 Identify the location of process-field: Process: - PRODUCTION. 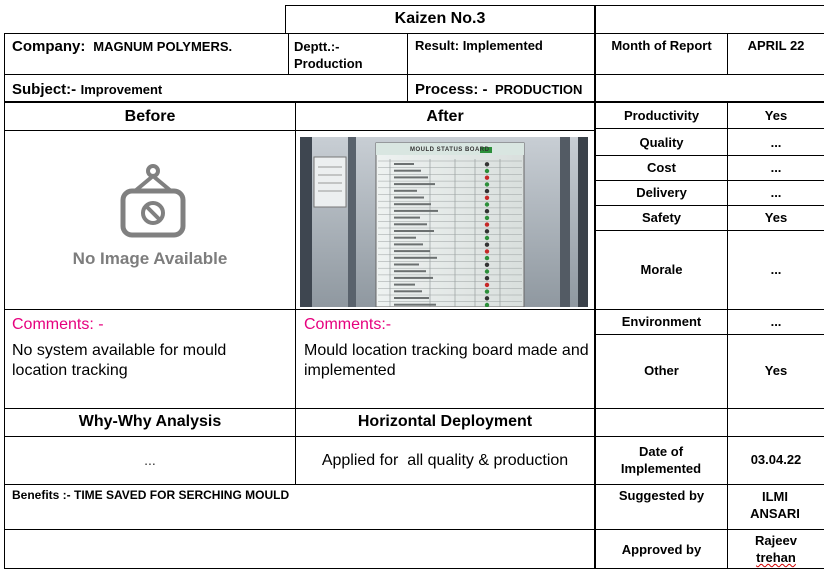
(504, 90).